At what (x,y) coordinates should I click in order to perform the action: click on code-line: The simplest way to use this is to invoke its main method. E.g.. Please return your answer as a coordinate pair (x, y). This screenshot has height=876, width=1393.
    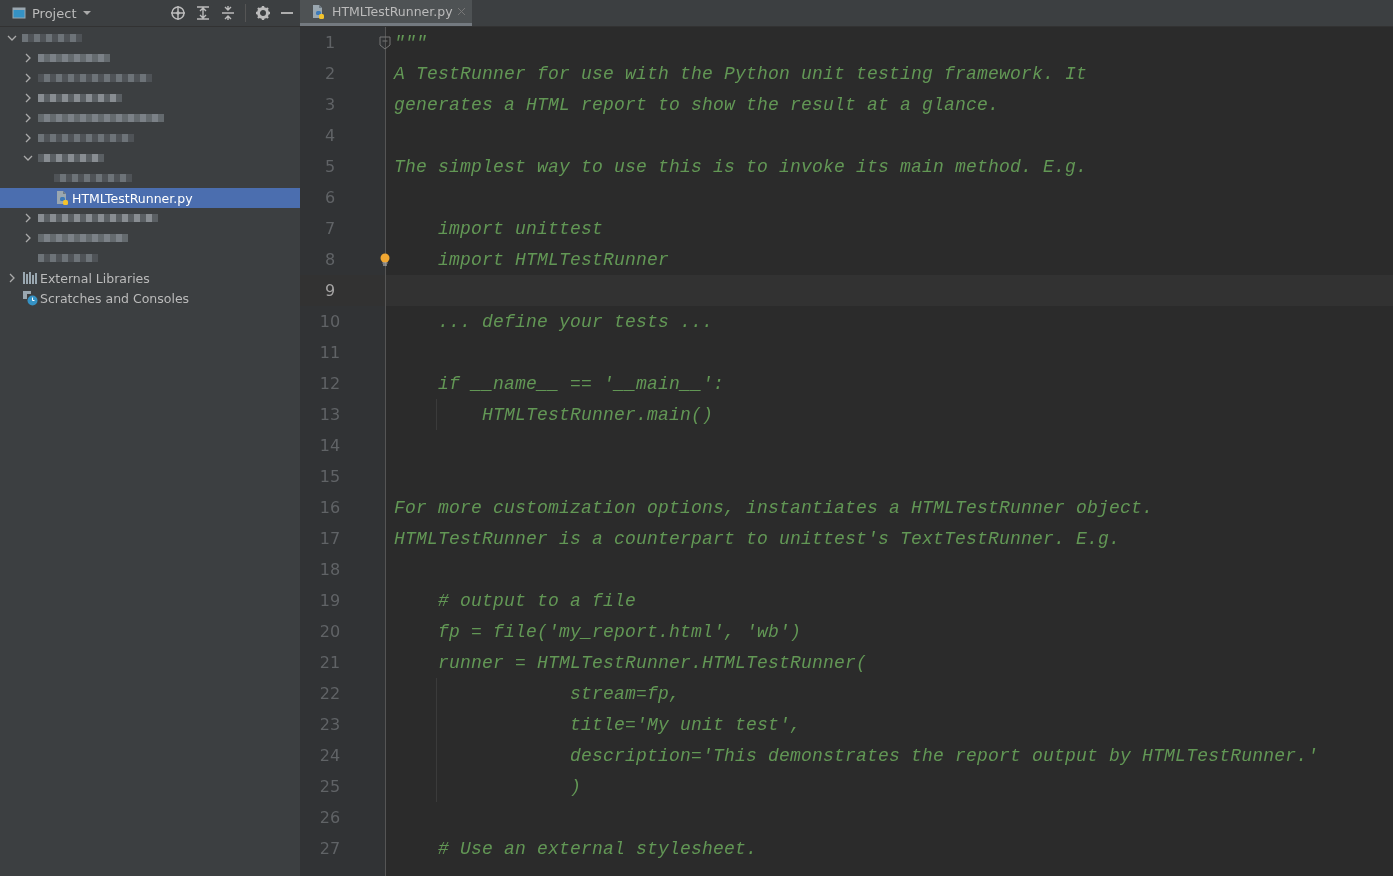
    Looking at the image, I should click on (741, 166).